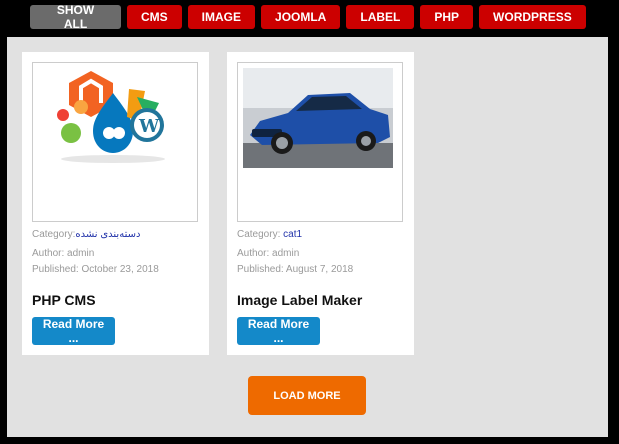 The width and height of the screenshot is (619, 444). I want to click on post-thumbnail-cms-logos: W, so click(115, 142).